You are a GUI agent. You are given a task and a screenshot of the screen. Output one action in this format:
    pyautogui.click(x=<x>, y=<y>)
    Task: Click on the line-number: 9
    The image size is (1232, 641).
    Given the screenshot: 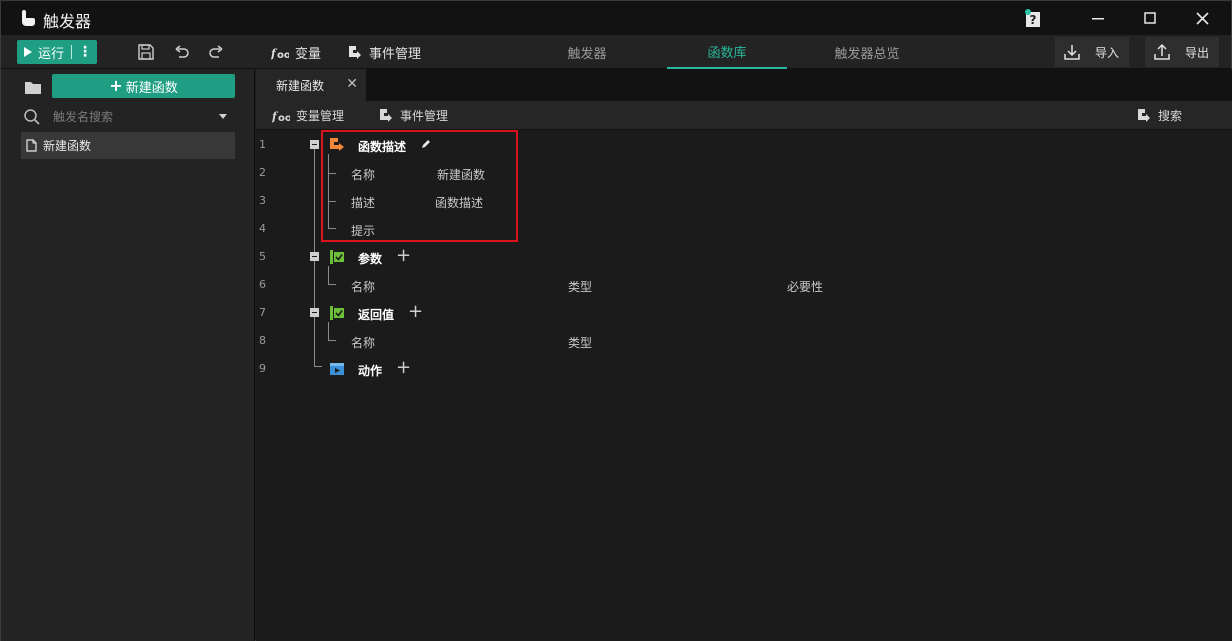 What is the action you would take?
    pyautogui.click(x=262, y=368)
    